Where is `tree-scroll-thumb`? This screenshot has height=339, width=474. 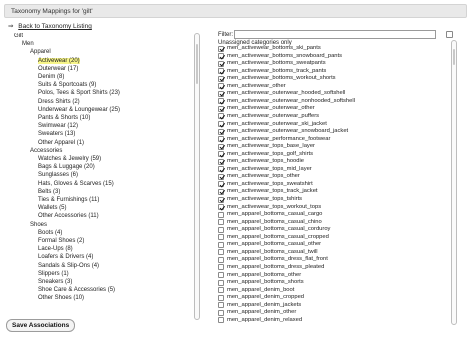
tree-scroll-thumb is located at coordinates (197, 64).